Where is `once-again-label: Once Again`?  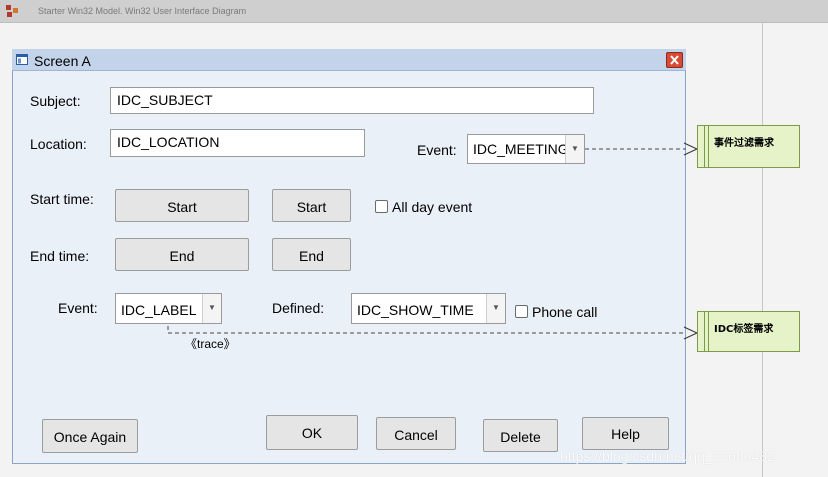 once-again-label: Once Again is located at coordinates (90, 437).